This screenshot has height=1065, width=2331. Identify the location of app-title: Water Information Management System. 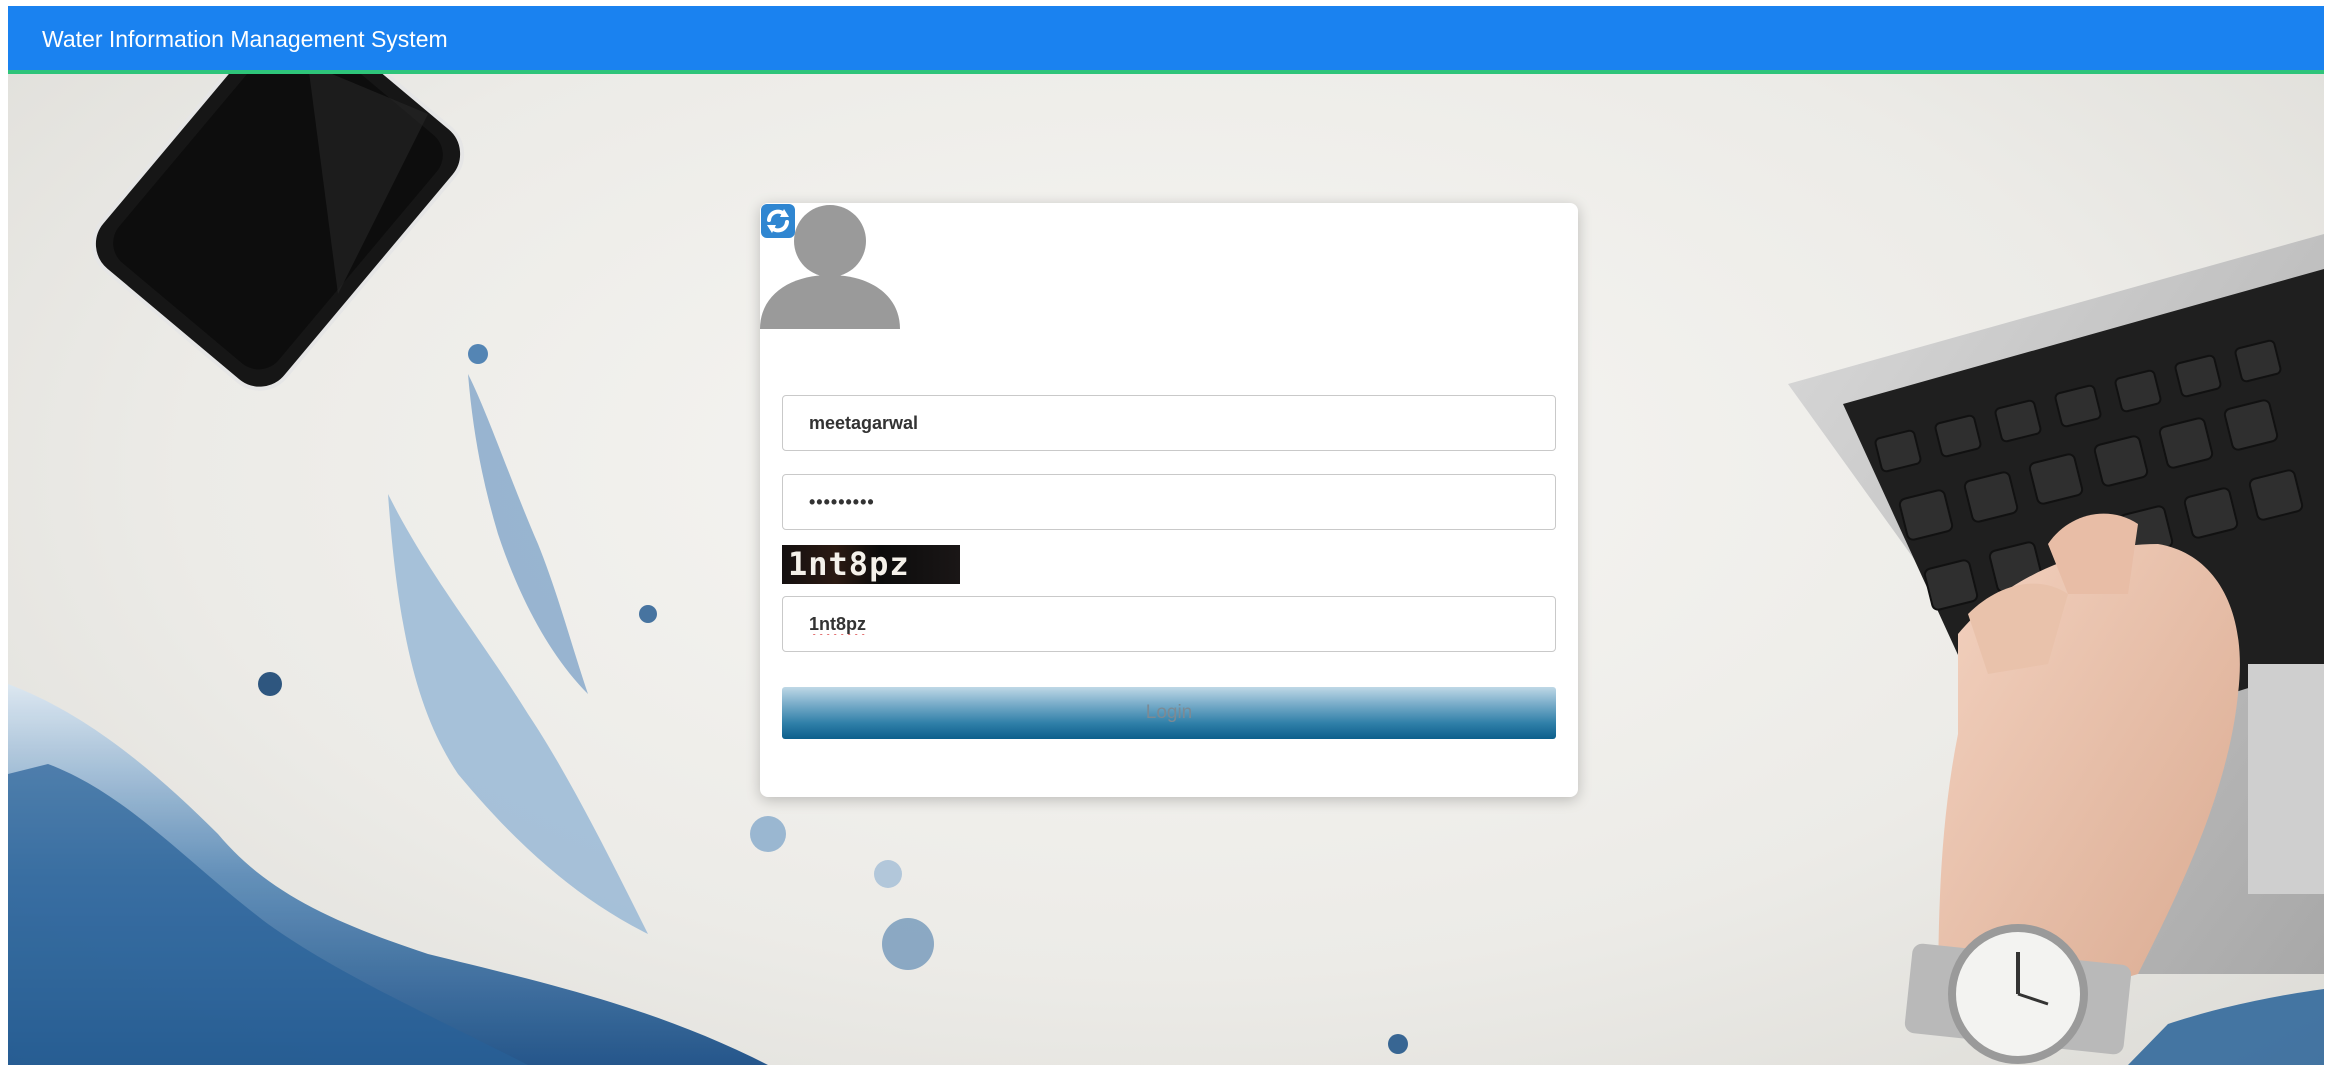
(245, 39).